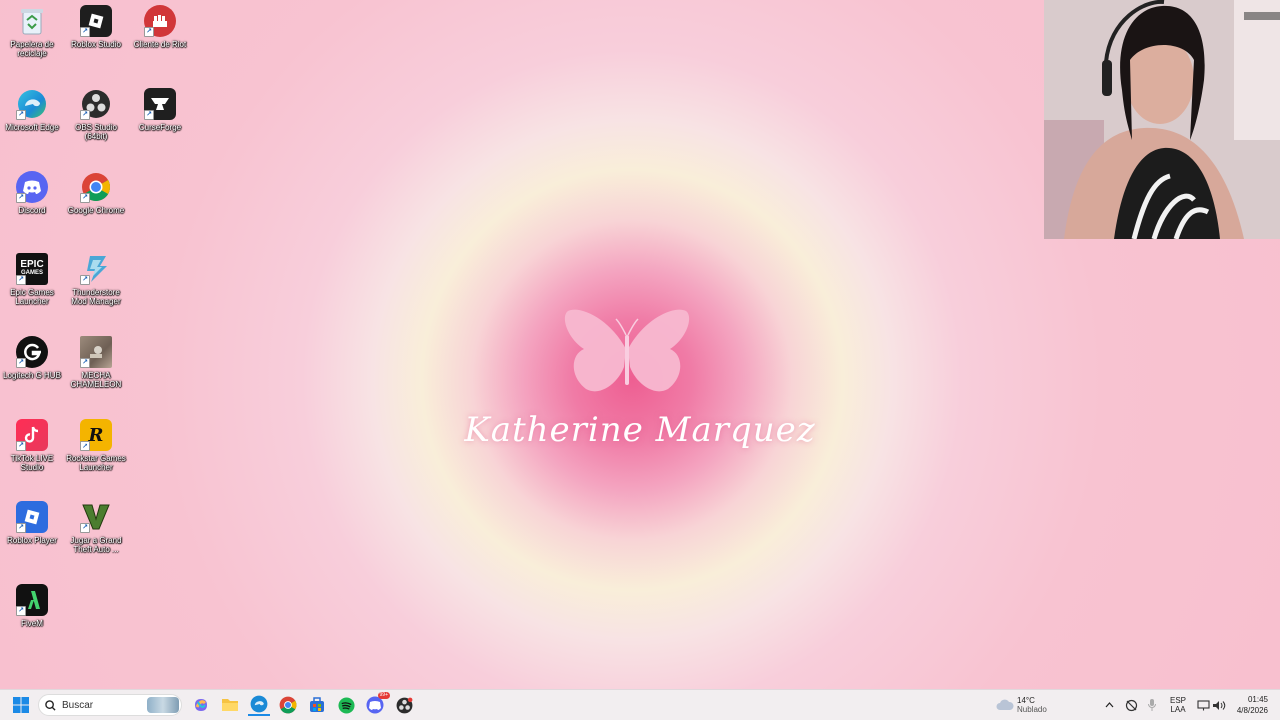  Describe the element at coordinates (32, 127) in the screenshot. I see `desktop-icon-label: Microsoft Edge` at that location.